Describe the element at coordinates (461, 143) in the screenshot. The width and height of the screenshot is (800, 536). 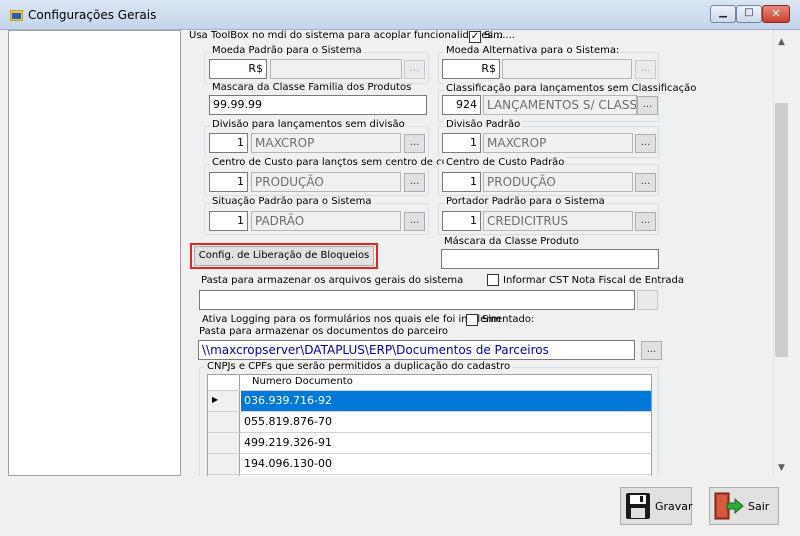
I see `divisao-padrao-code: 1` at that location.